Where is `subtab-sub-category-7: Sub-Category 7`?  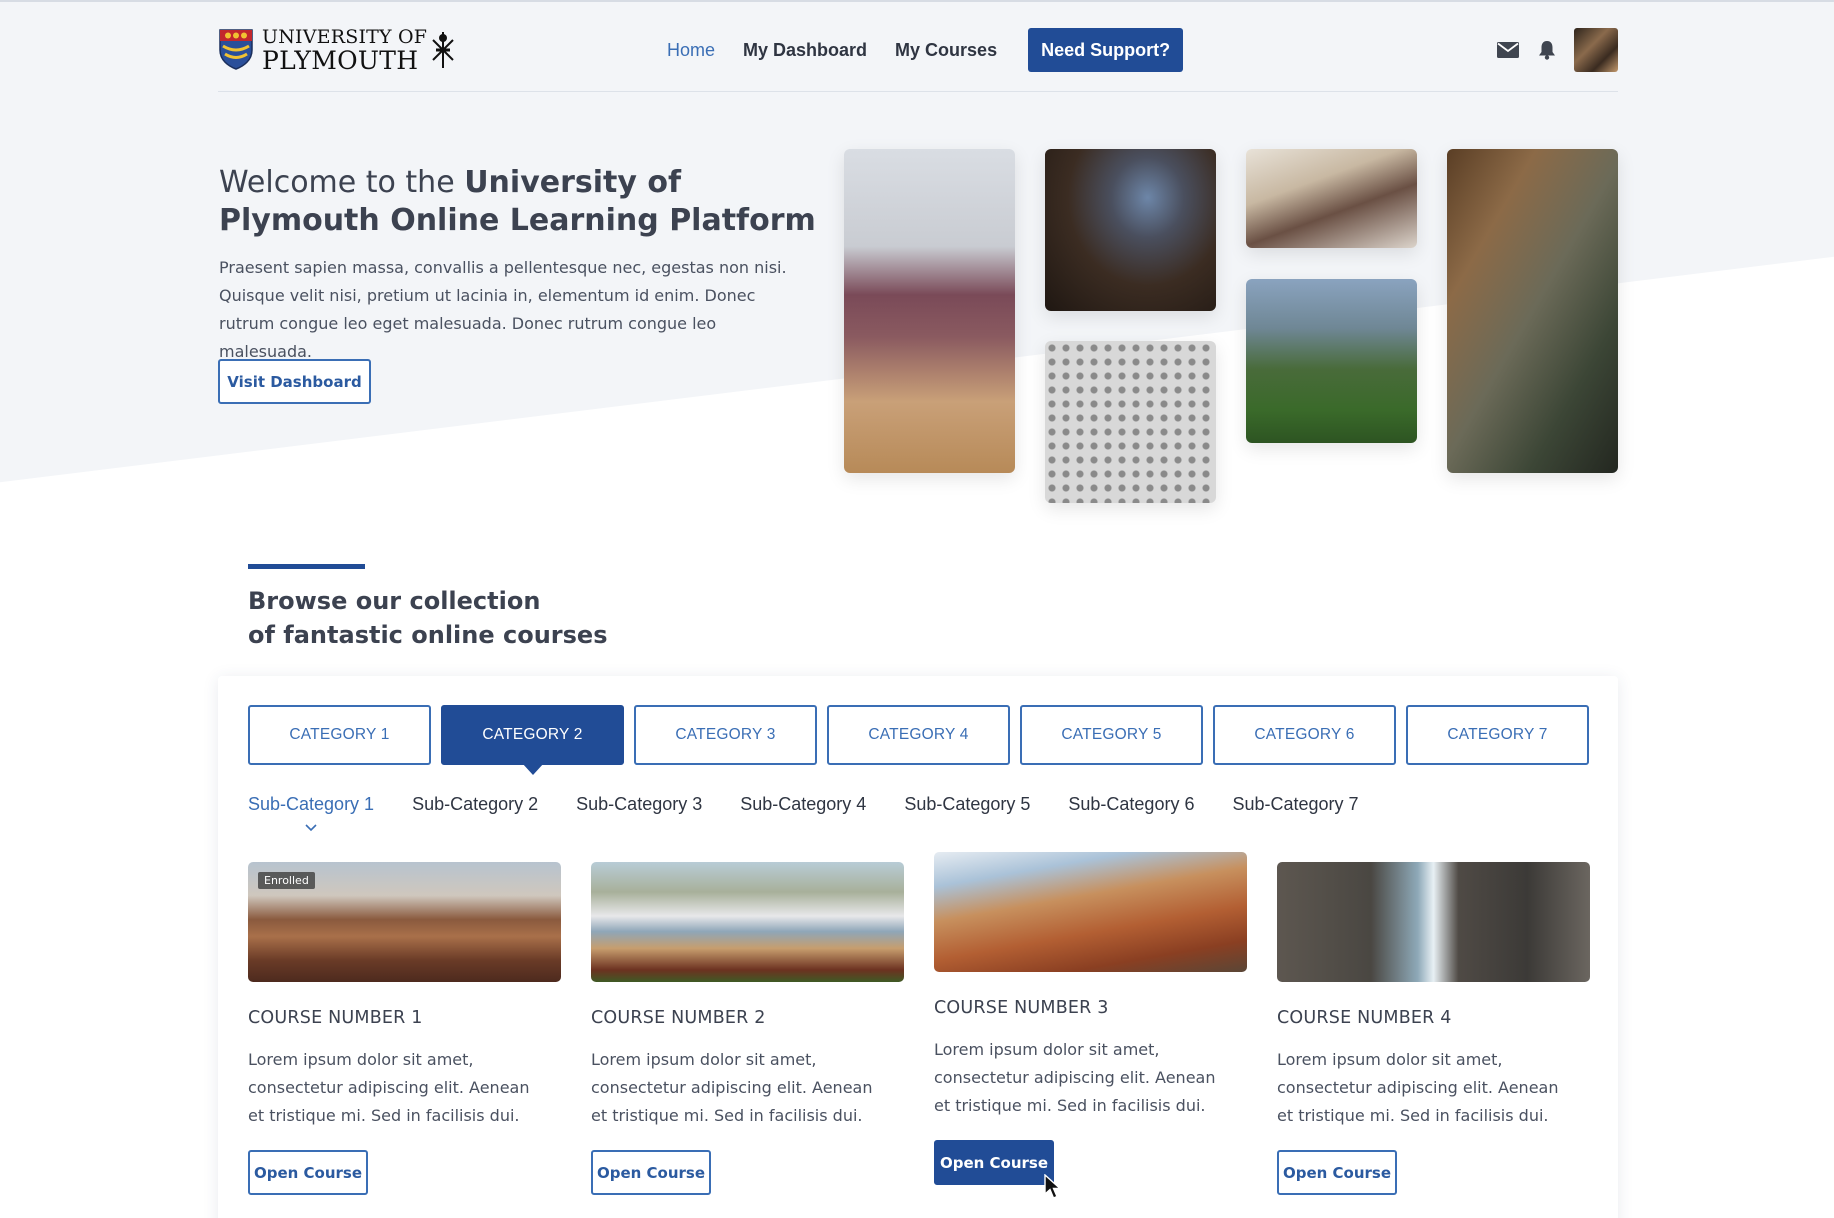
subtab-sub-category-7: Sub-Category 7 is located at coordinates (1295, 804).